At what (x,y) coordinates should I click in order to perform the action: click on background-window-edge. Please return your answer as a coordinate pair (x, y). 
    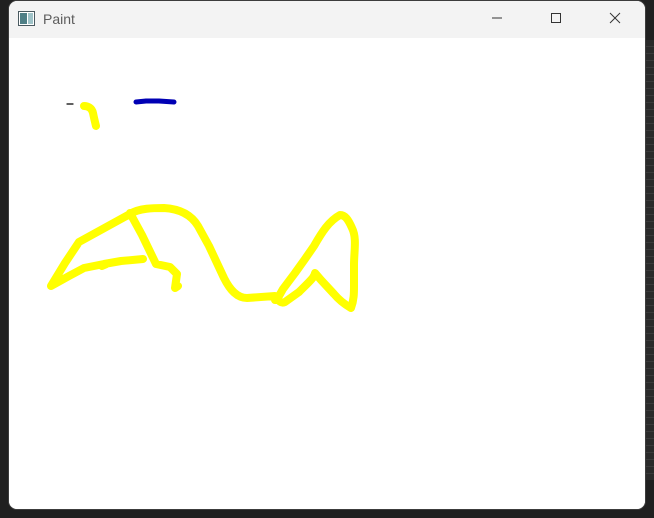
    Looking at the image, I should click on (649, 260).